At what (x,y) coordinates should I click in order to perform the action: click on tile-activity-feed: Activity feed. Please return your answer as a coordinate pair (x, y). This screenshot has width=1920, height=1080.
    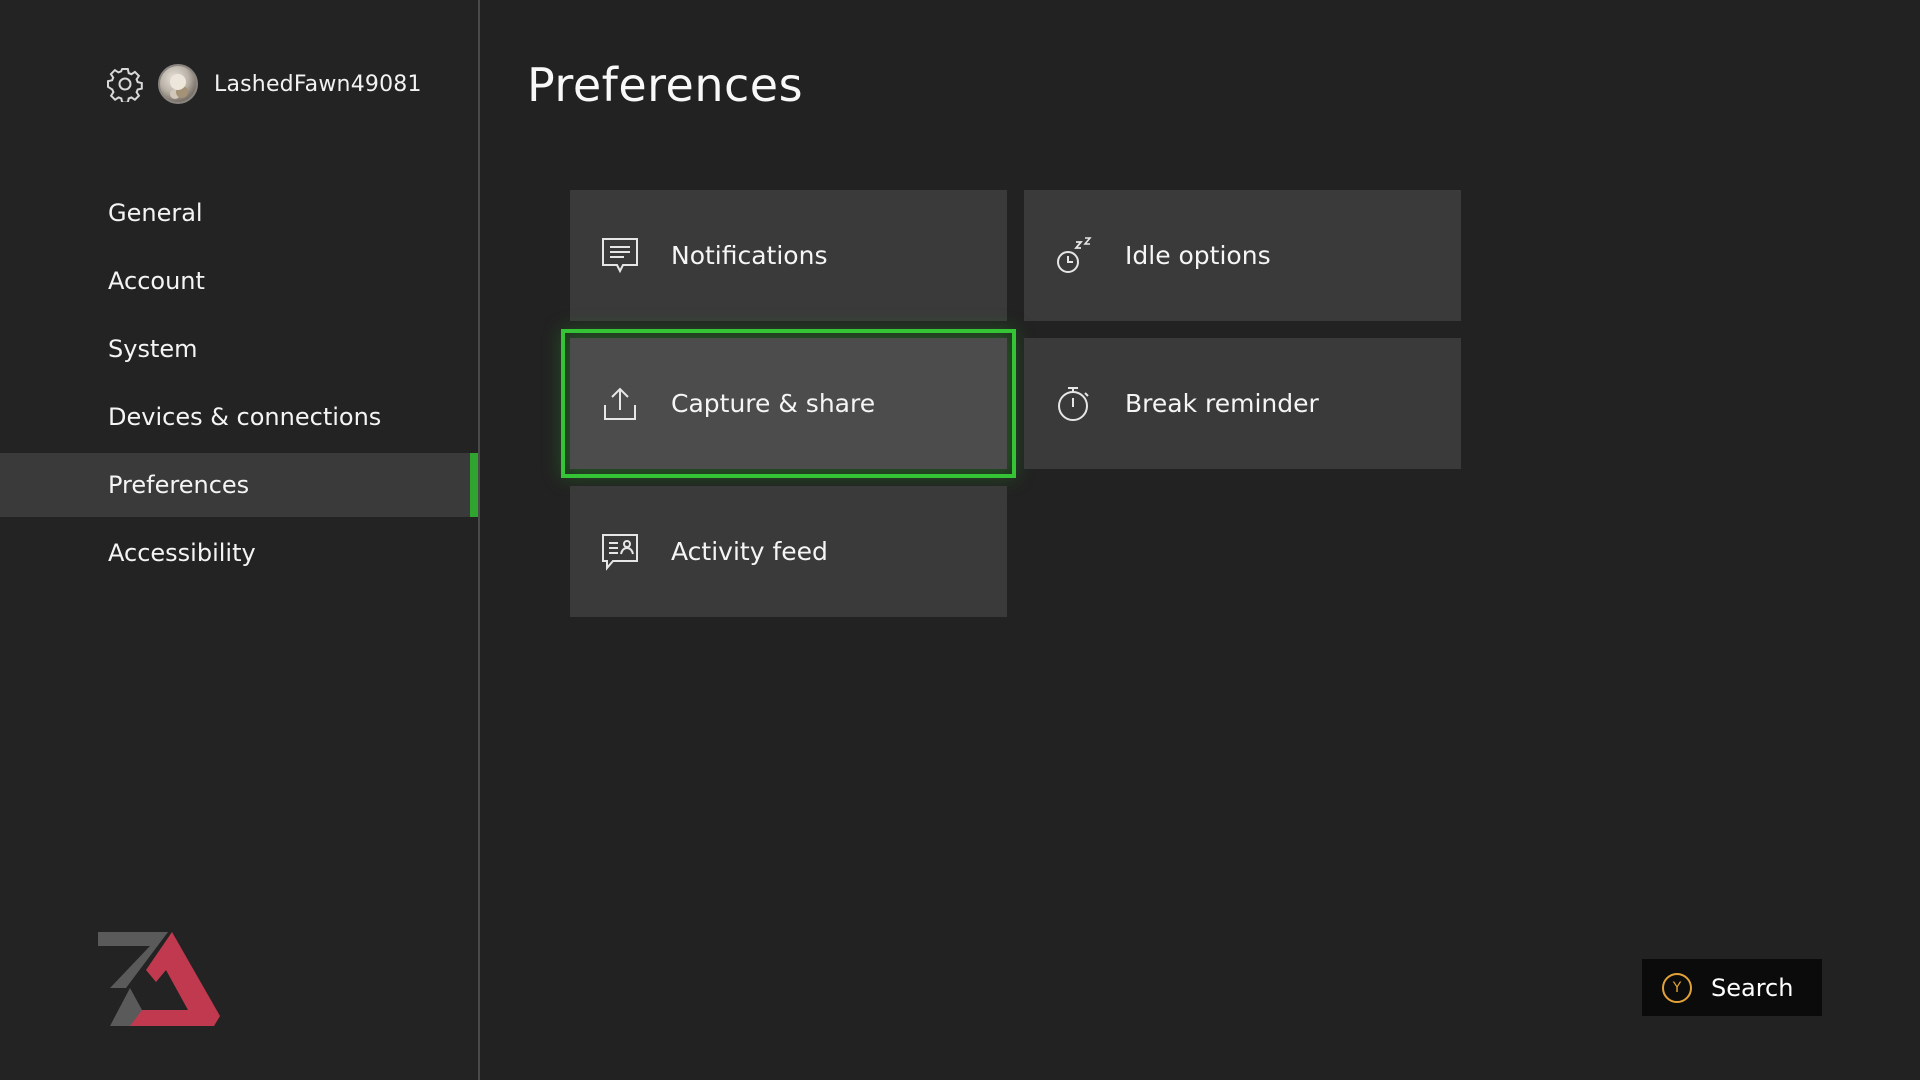
    Looking at the image, I should click on (788, 551).